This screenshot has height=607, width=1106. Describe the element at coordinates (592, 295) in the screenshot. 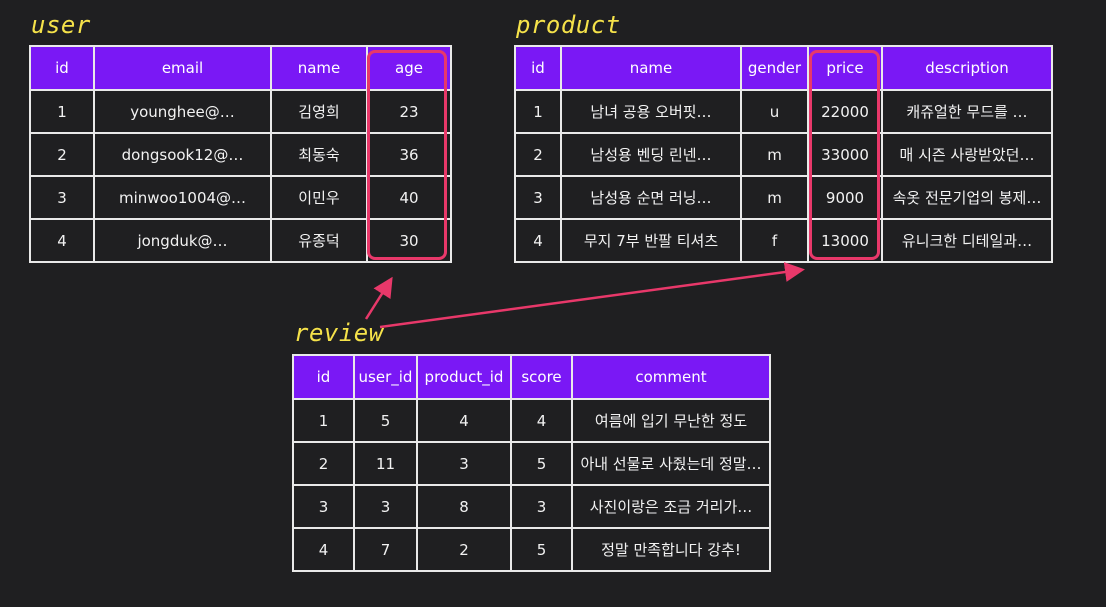

I see `arrow-to-product-price` at that location.